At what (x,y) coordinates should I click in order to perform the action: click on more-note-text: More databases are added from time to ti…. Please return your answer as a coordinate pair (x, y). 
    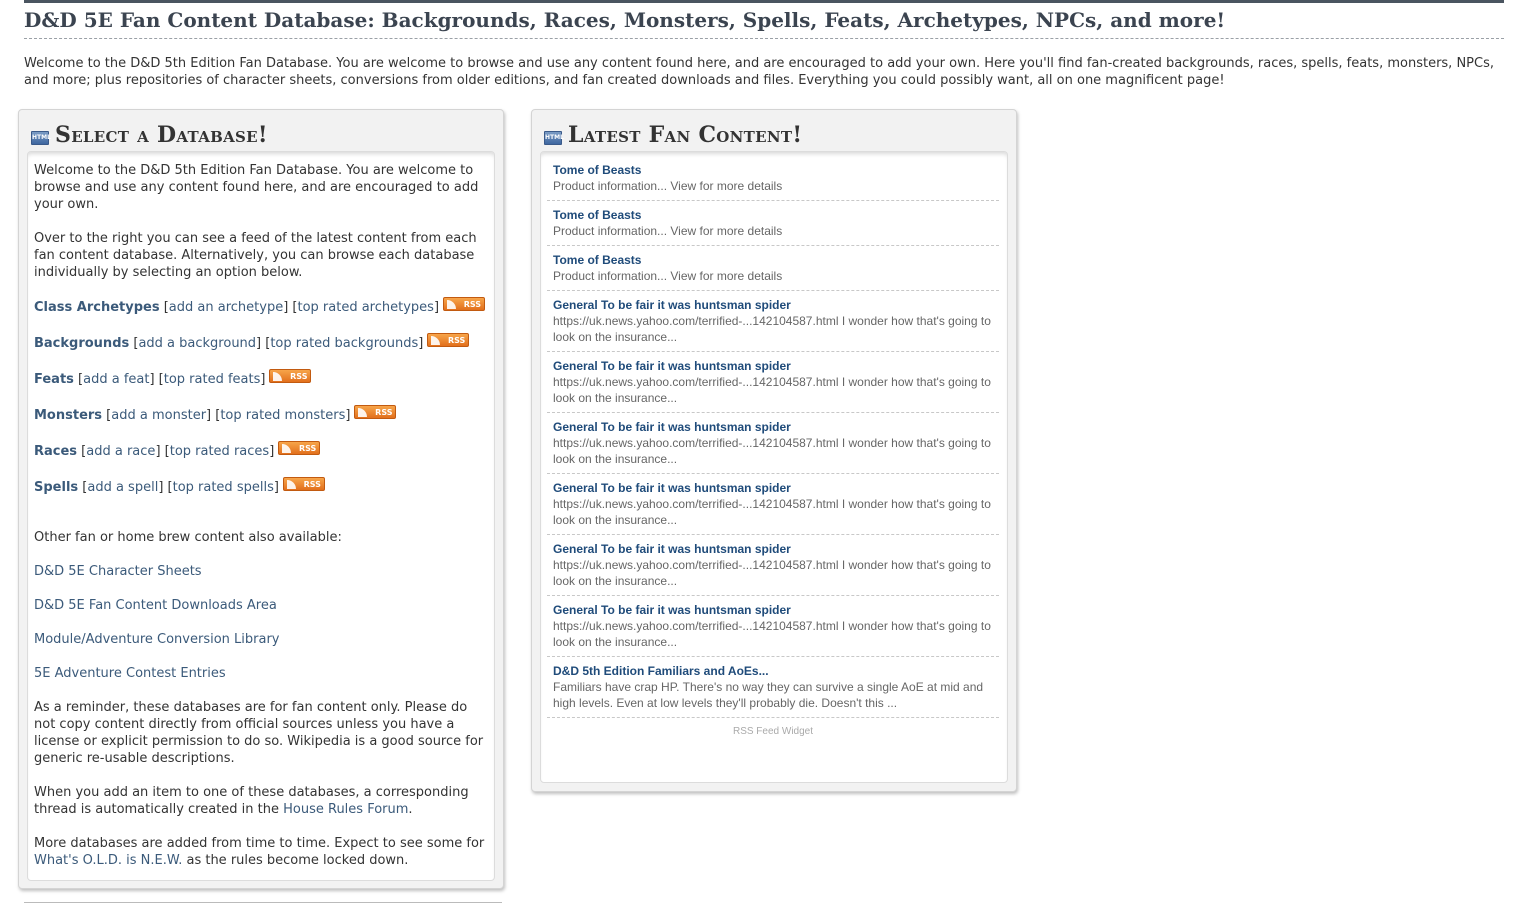
    Looking at the image, I should click on (259, 843).